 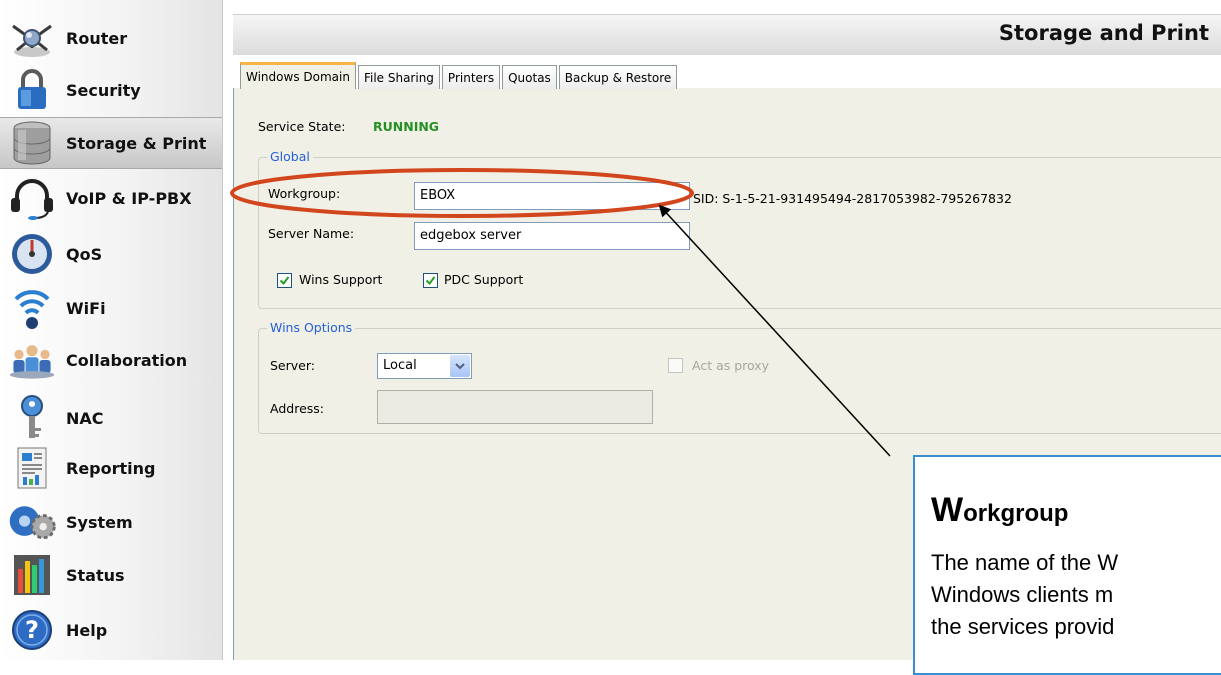 I want to click on server-name-input: edgebox server, so click(x=552, y=236).